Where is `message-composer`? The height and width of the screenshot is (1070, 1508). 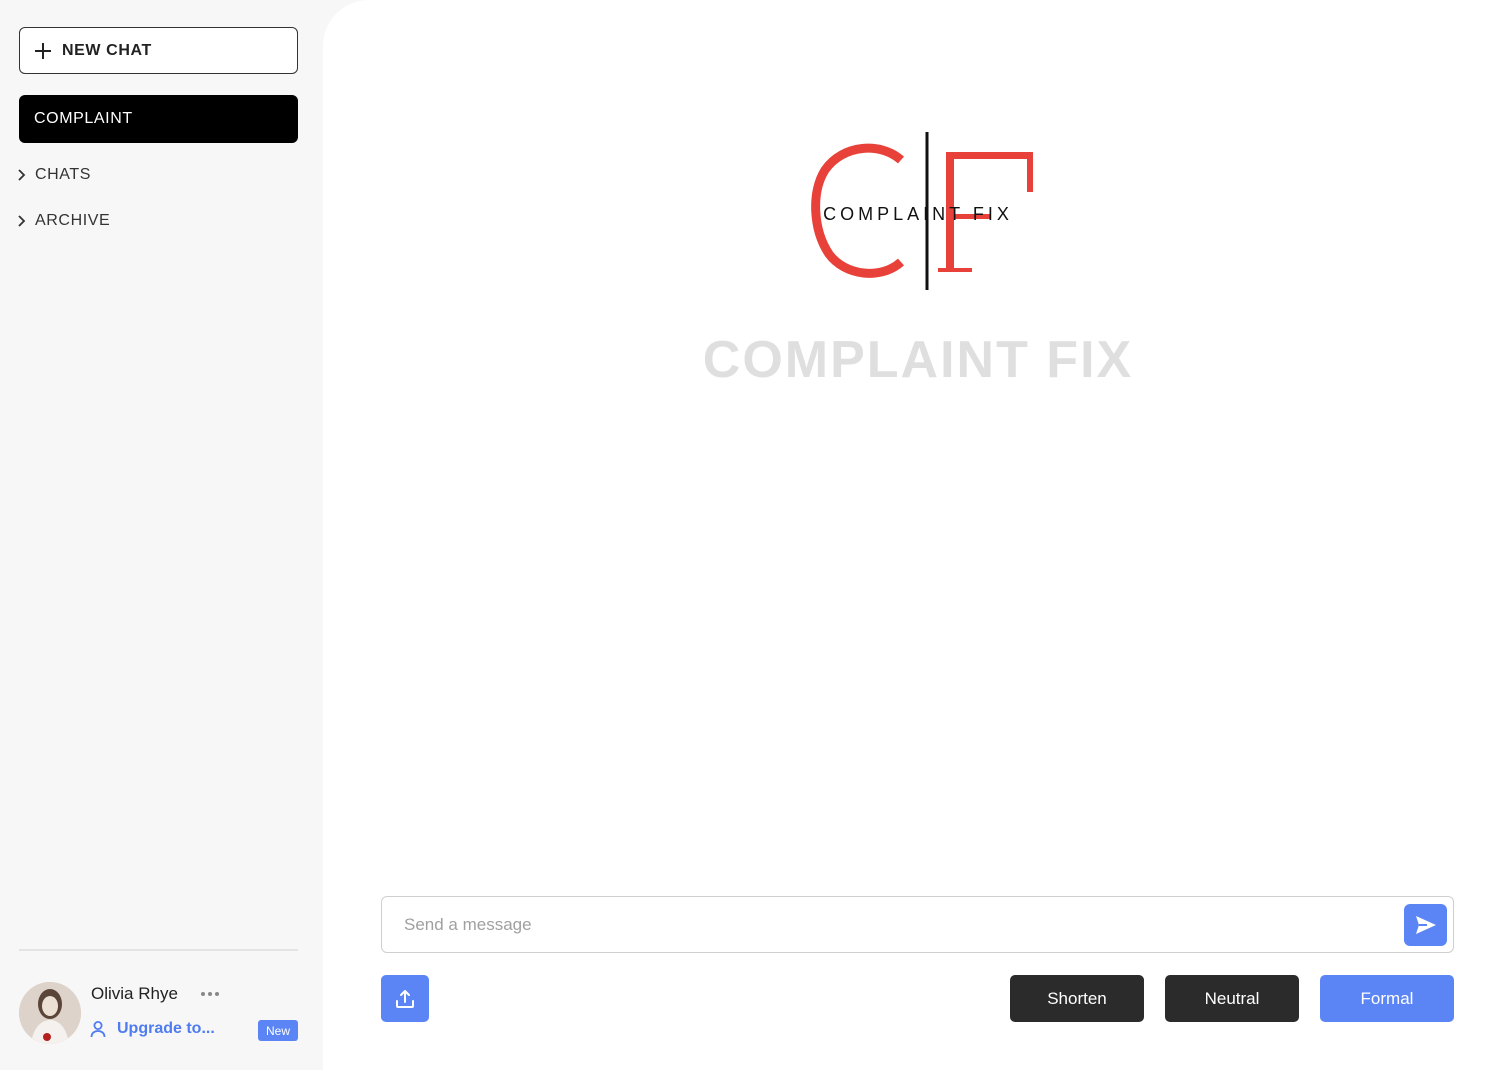
message-composer is located at coordinates (917, 924).